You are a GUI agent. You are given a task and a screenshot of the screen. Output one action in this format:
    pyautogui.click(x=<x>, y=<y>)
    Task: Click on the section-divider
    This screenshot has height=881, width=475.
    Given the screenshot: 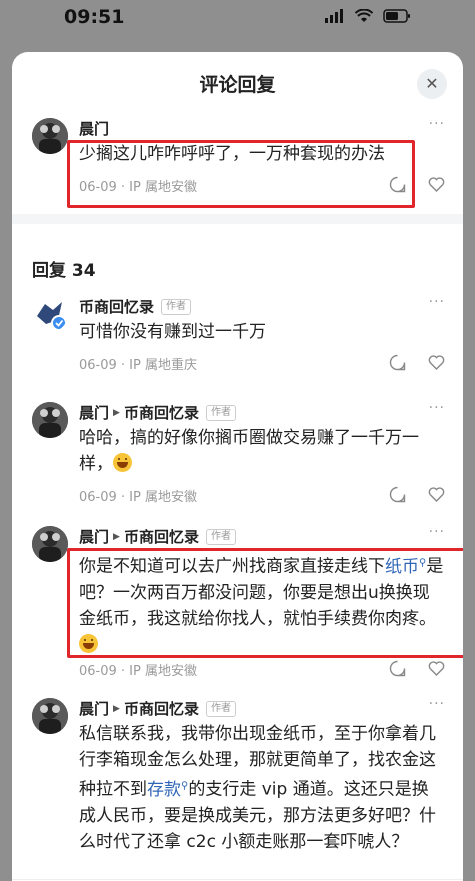 What is the action you would take?
    pyautogui.click(x=237, y=219)
    